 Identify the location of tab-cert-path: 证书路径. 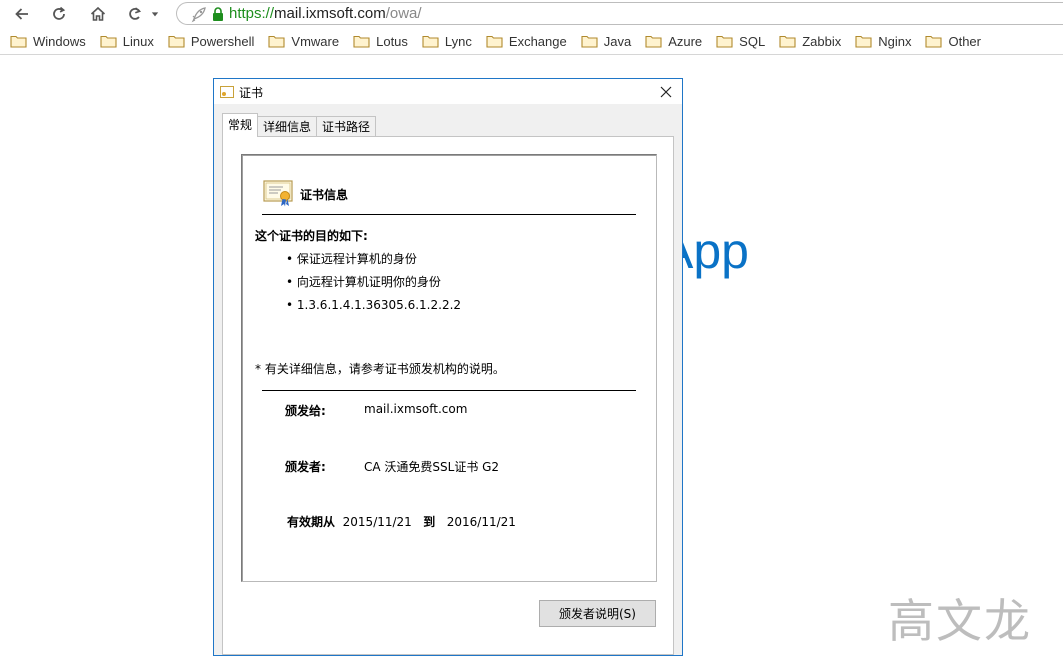
(346, 126).